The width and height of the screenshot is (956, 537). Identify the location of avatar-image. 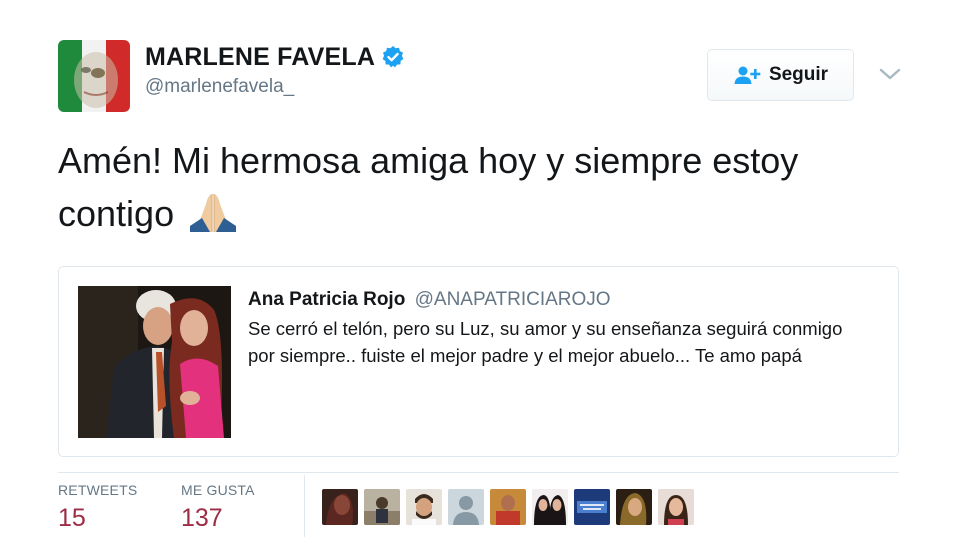
(94, 76).